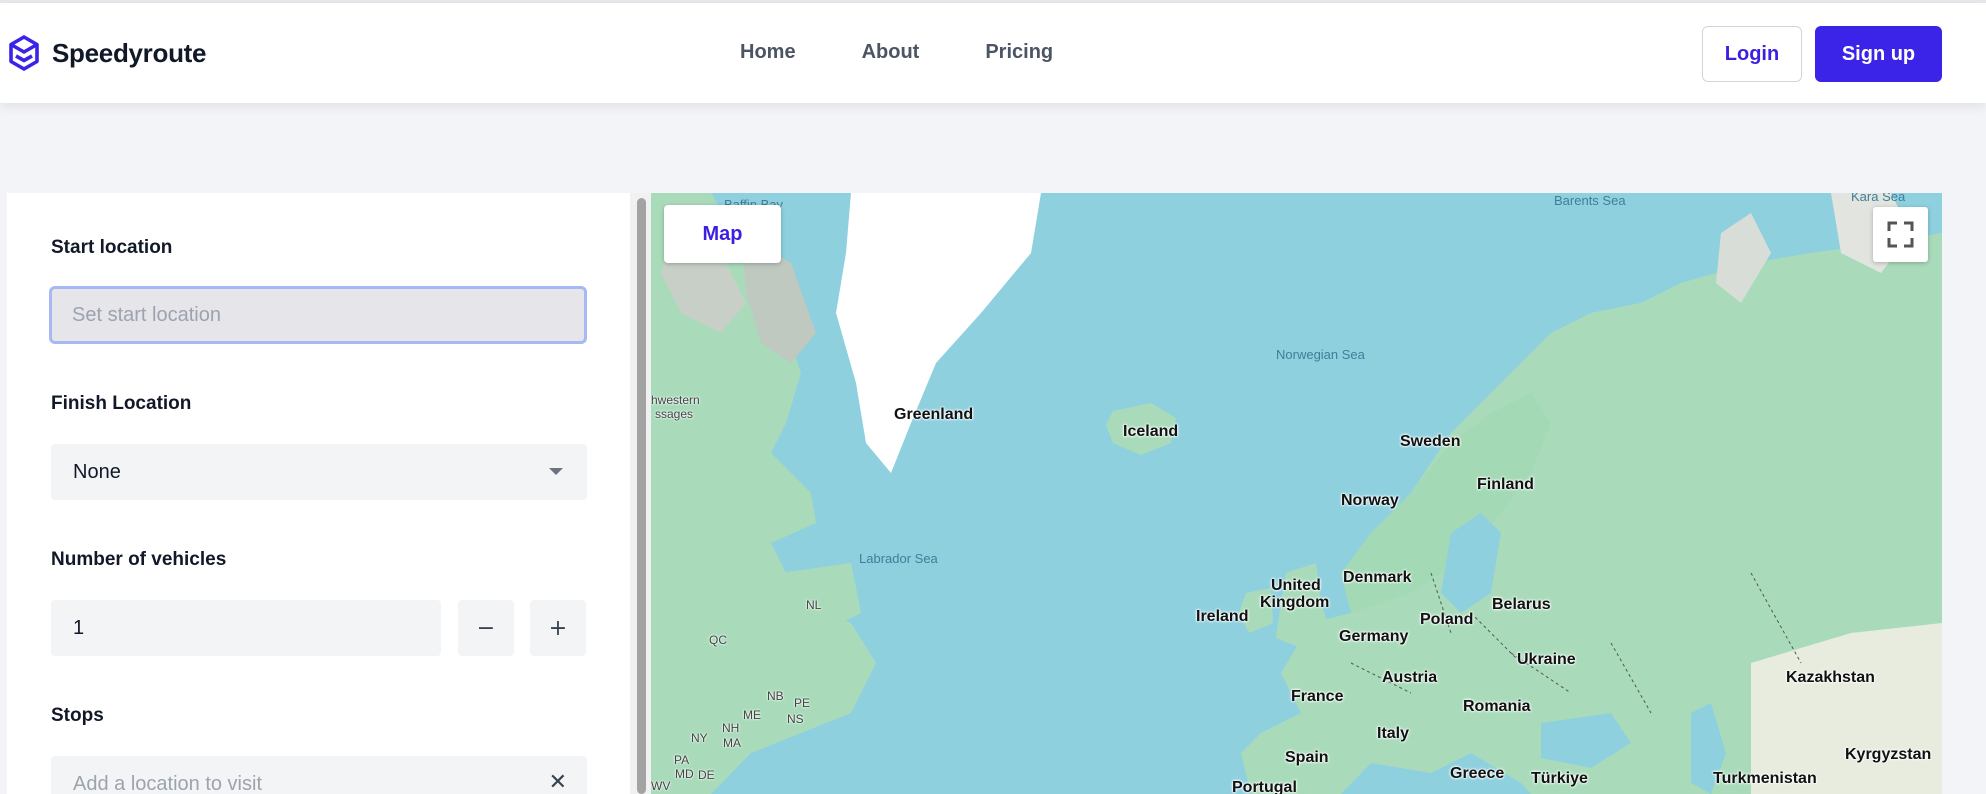  I want to click on login-button: Login, so click(1752, 54).